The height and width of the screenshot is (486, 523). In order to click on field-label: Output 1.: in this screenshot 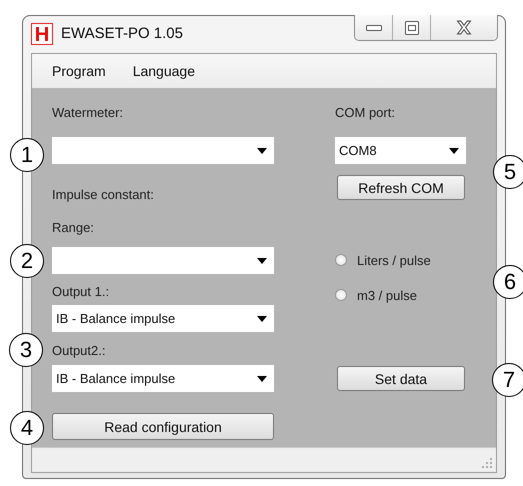, I will do `click(81, 292)`.